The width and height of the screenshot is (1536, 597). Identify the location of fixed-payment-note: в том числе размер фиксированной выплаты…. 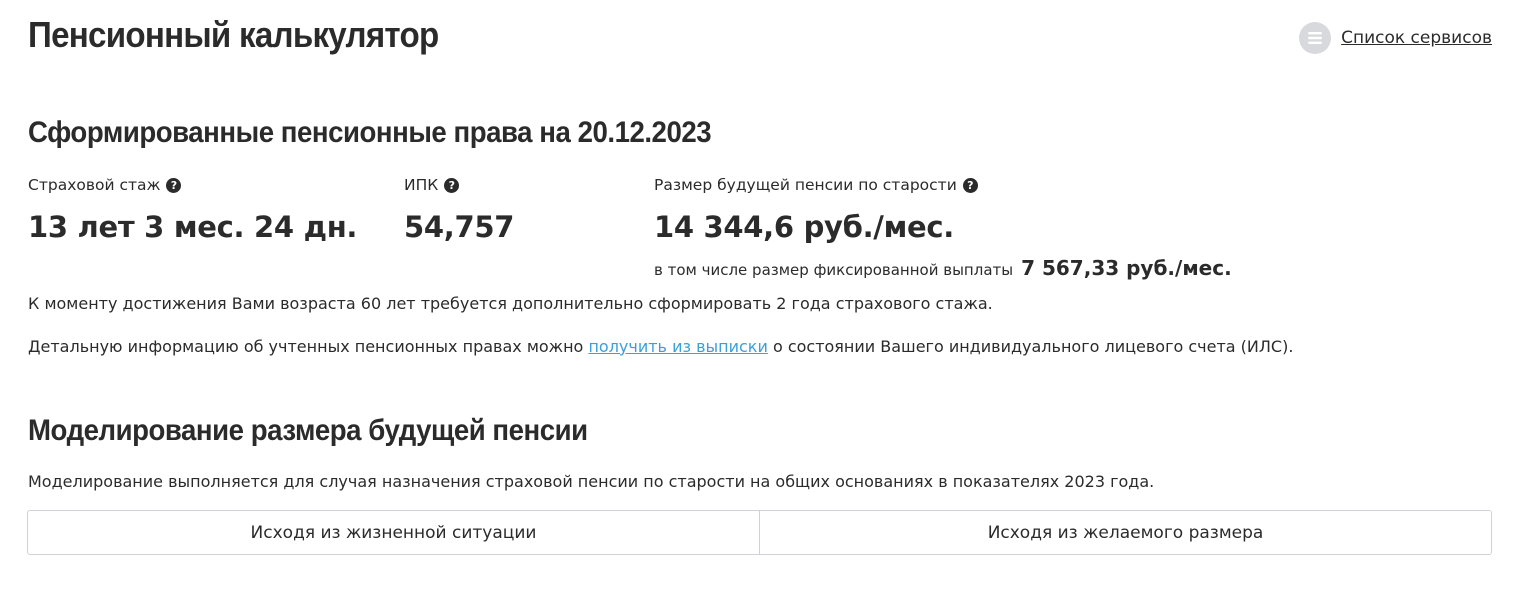
(943, 268).